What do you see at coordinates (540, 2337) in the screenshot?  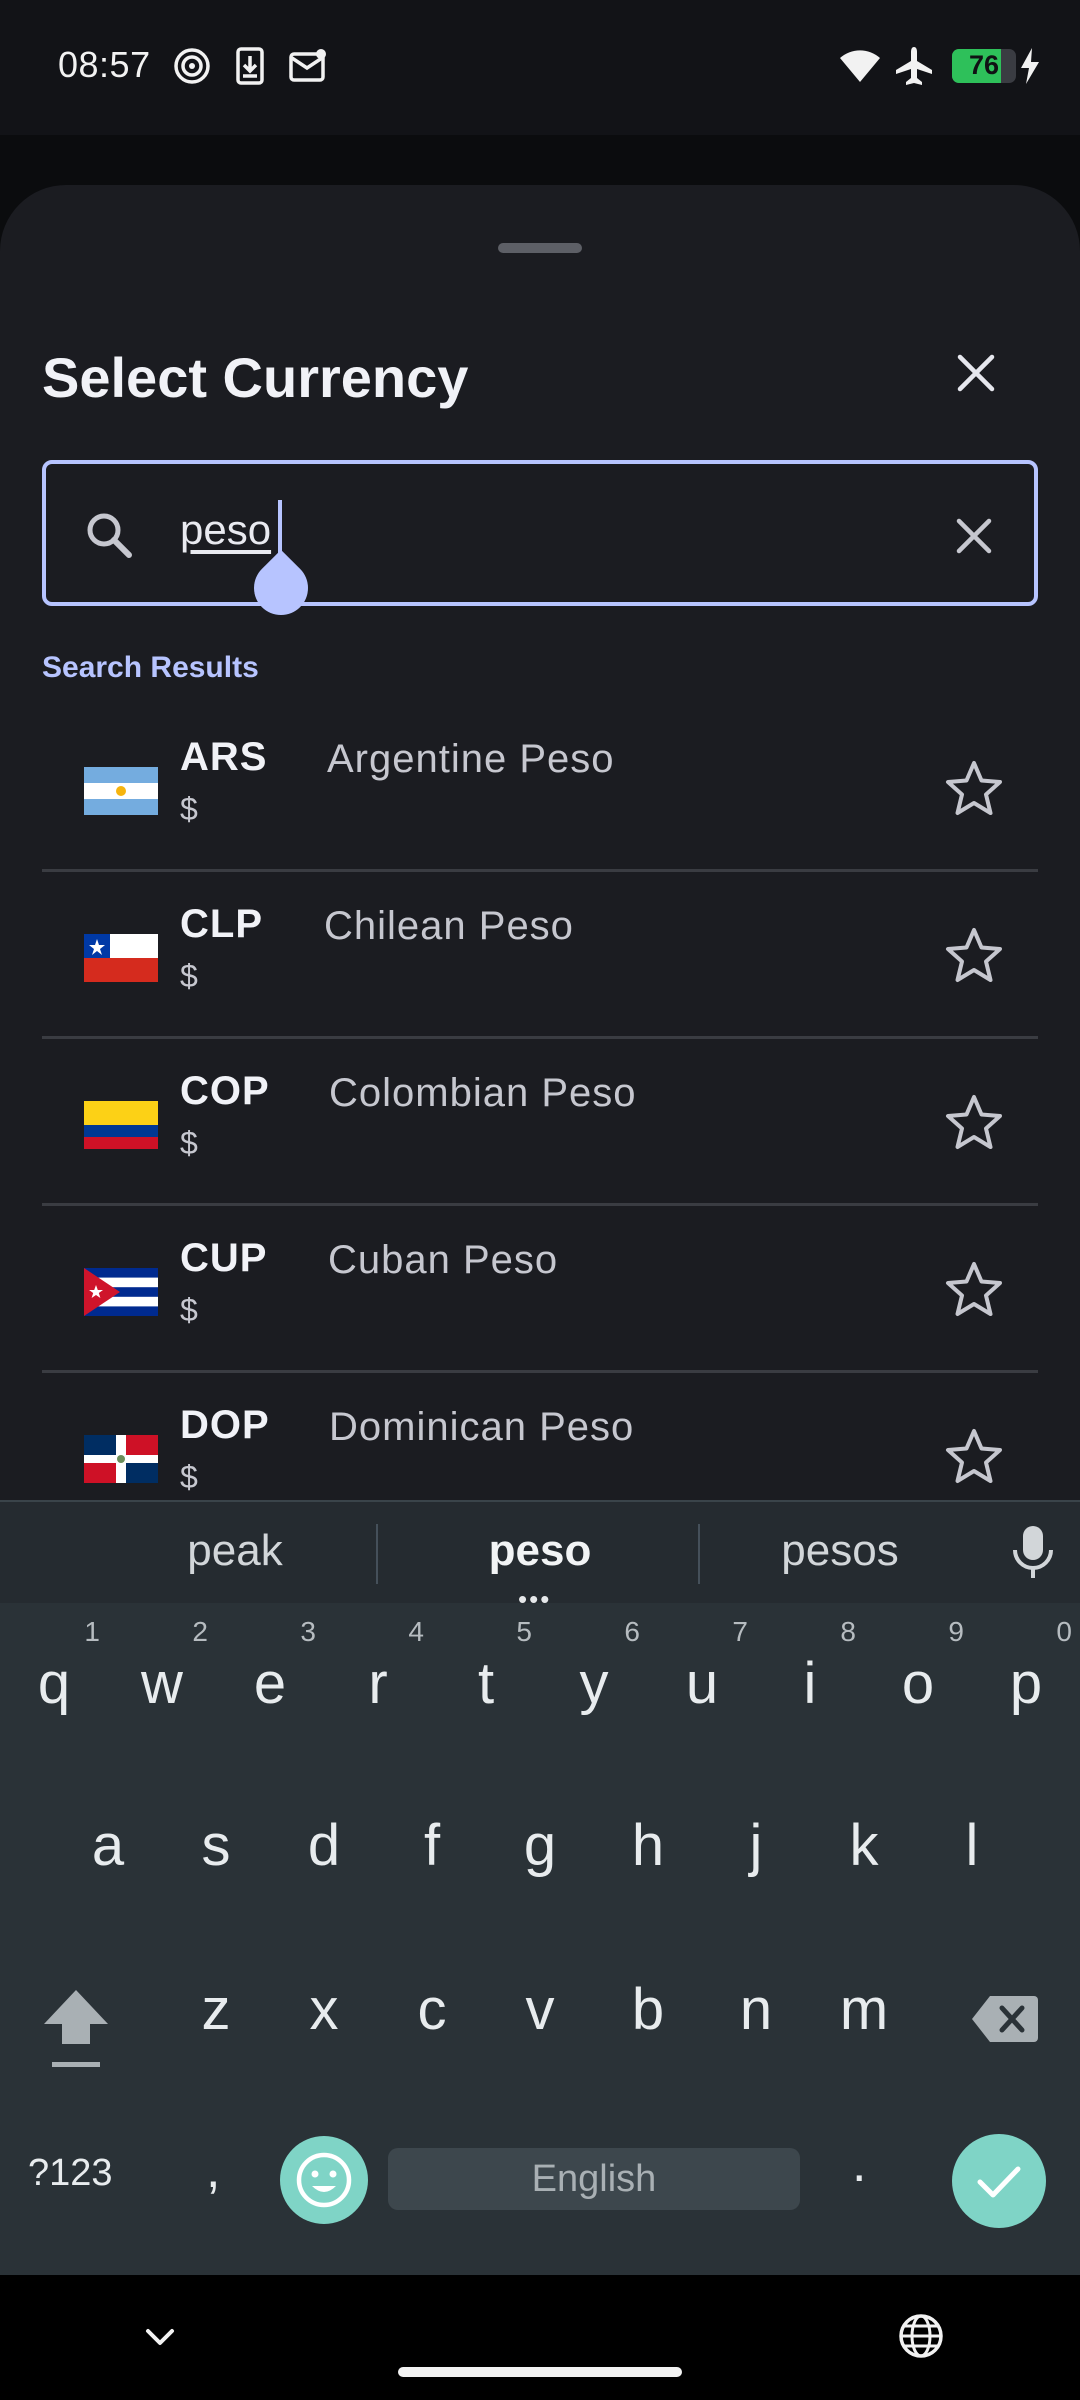 I see `navigation-bar` at bounding box center [540, 2337].